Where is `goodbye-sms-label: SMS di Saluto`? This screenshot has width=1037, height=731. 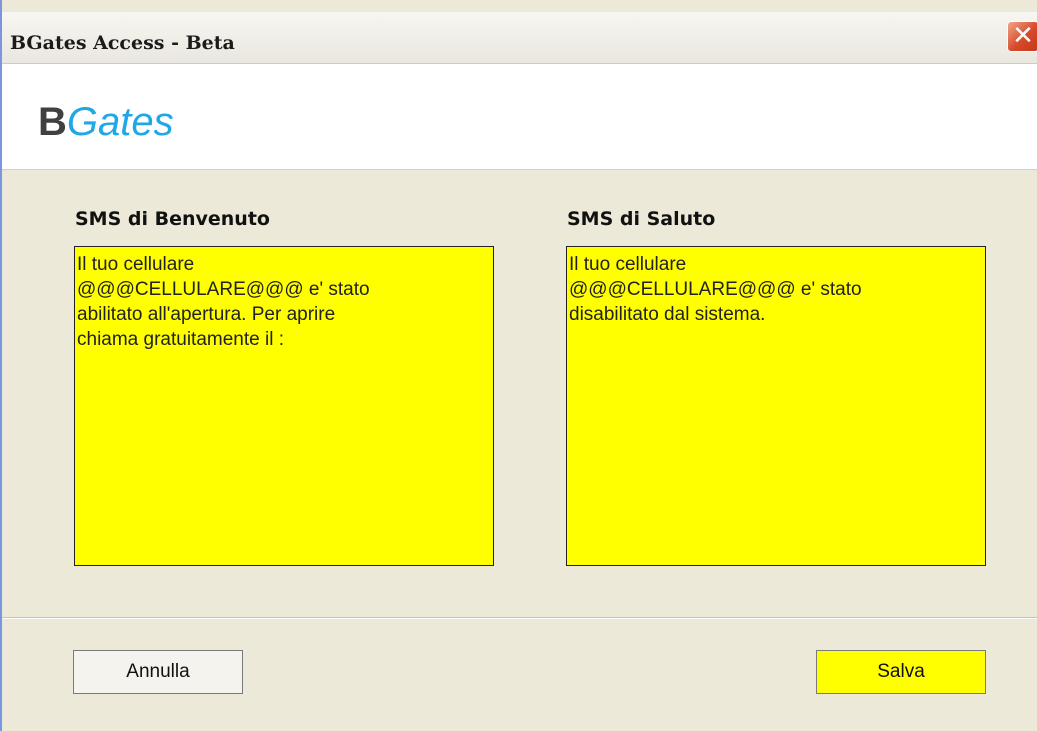 goodbye-sms-label: SMS di Saluto is located at coordinates (641, 219).